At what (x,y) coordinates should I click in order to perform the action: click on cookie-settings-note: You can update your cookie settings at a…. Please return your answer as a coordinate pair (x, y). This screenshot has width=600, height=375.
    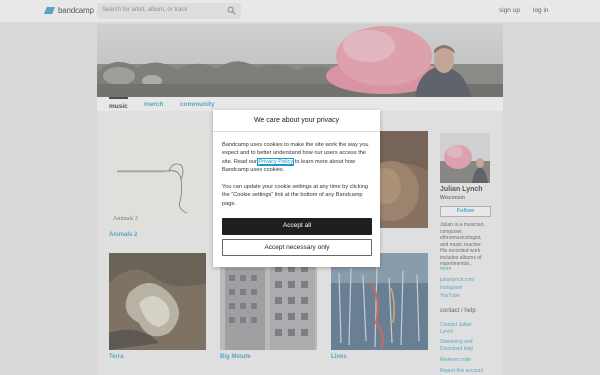
    Looking at the image, I should click on (295, 195).